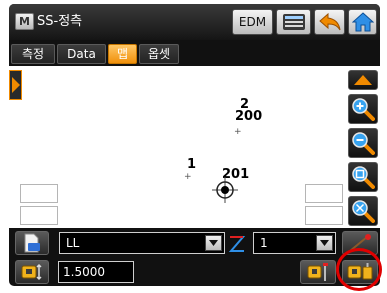  What do you see at coordinates (24, 21) in the screenshot?
I see `app-logo-icon: M` at bounding box center [24, 21].